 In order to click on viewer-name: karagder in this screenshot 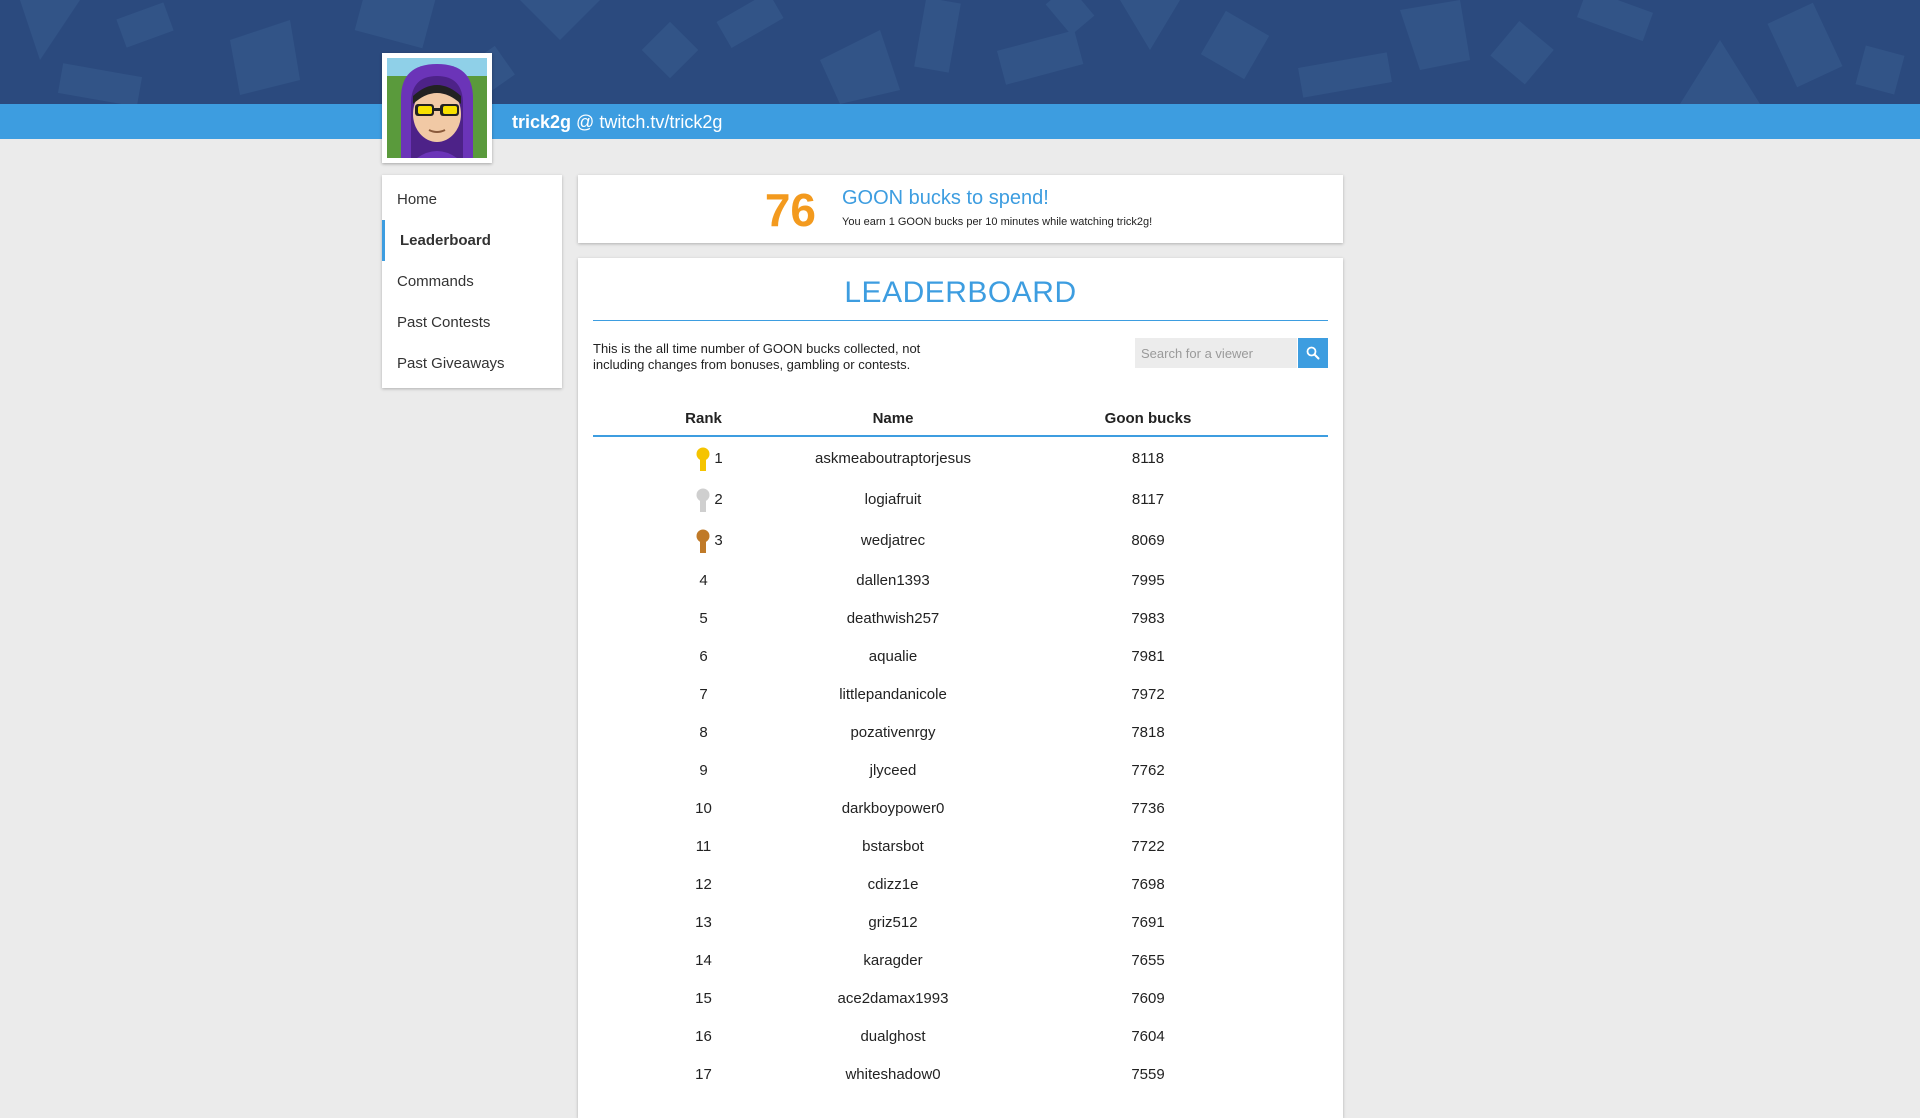, I will do `click(893, 960)`.